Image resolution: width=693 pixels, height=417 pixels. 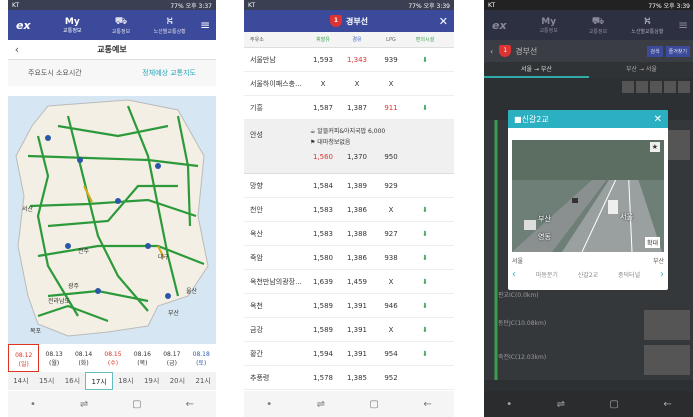 What do you see at coordinates (349, 306) in the screenshot?
I see `table-row: 옥천 1,589 1,391 946 ⬇` at bounding box center [349, 306].